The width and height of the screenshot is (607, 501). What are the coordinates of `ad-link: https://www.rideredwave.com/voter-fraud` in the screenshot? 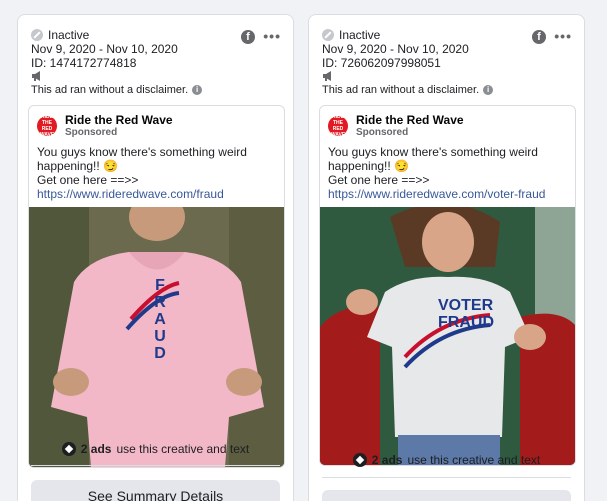 It's located at (436, 194).